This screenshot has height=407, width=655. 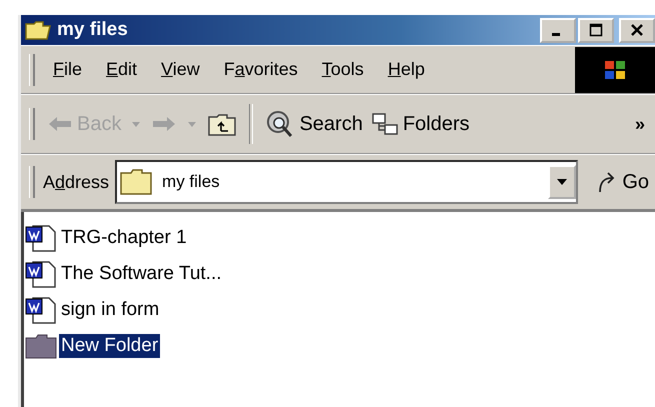 I want to click on close-icon, so click(x=637, y=30).